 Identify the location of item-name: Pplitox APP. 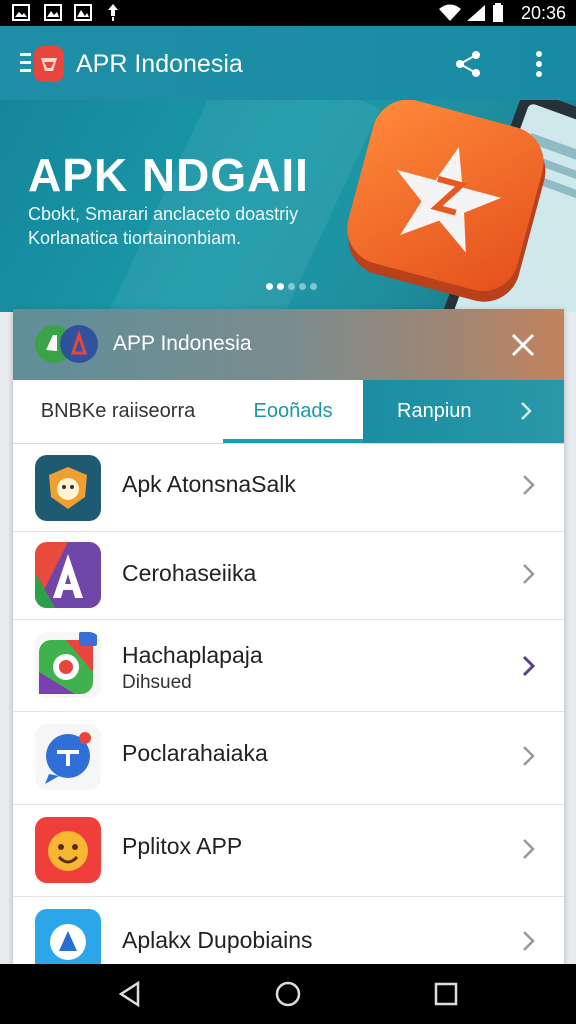
(182, 846).